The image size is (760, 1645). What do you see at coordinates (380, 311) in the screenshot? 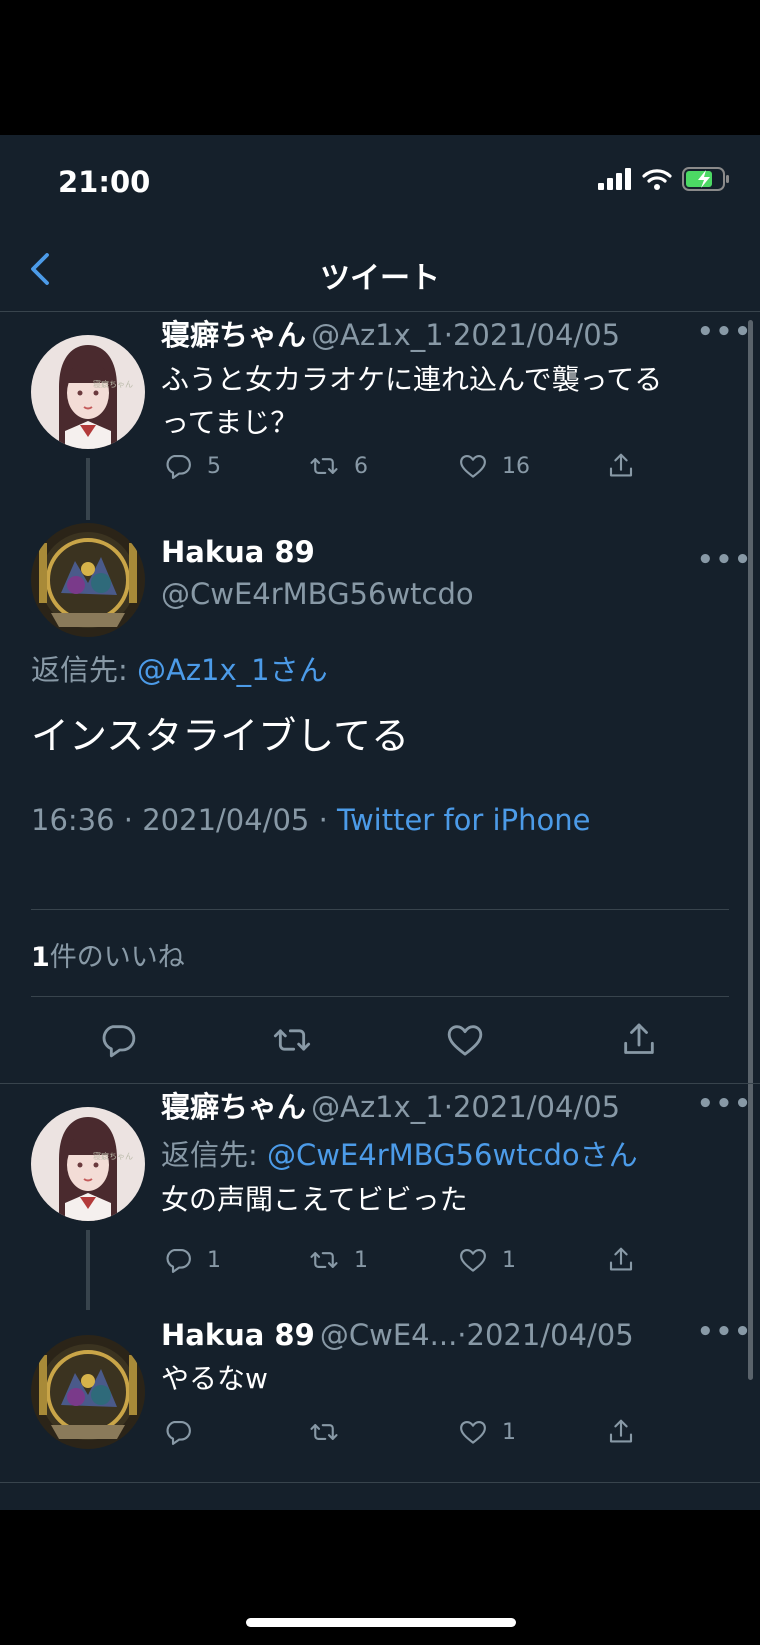
I see `header-divider` at bounding box center [380, 311].